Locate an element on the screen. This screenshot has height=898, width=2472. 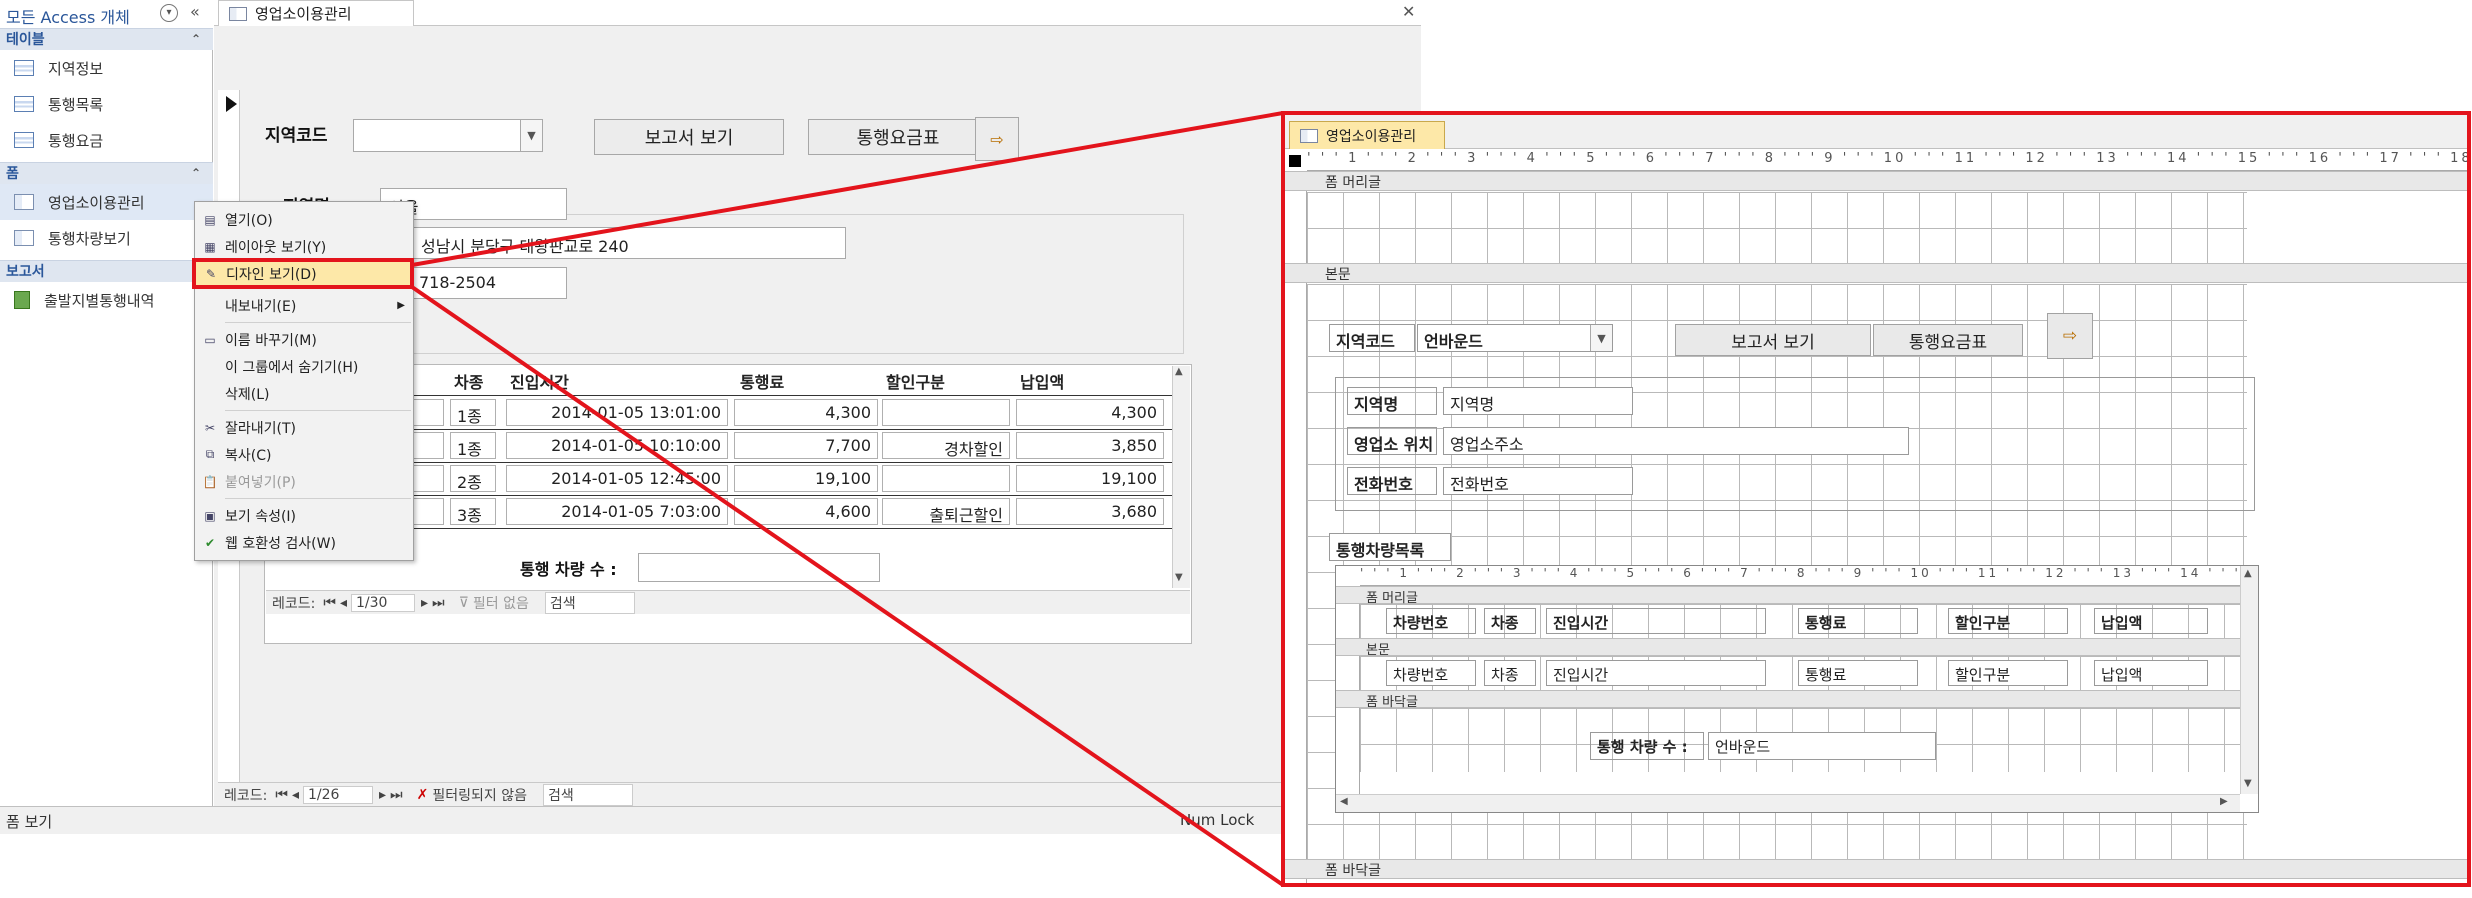
design-sub-header-label: 진입시간 is located at coordinates (1656, 621).